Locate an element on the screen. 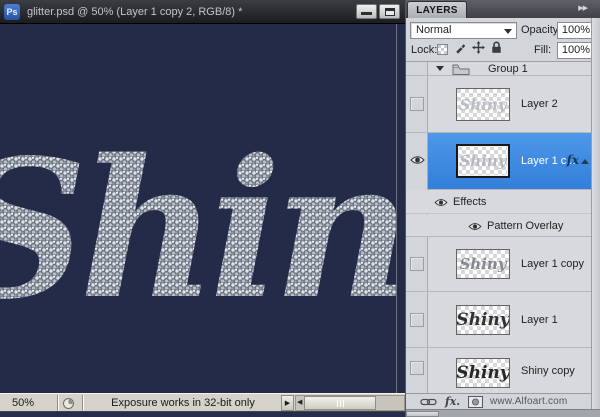  effects-toggle-arrow-icon is located at coordinates (585, 161).